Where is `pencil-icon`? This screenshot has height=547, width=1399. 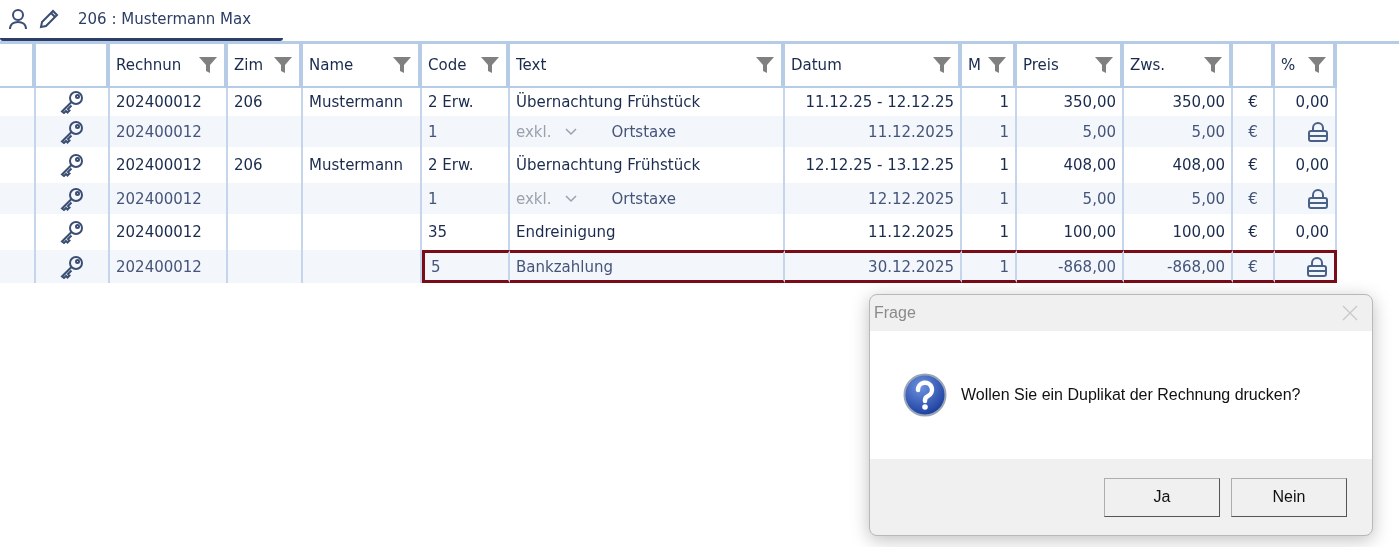
pencil-icon is located at coordinates (49, 19).